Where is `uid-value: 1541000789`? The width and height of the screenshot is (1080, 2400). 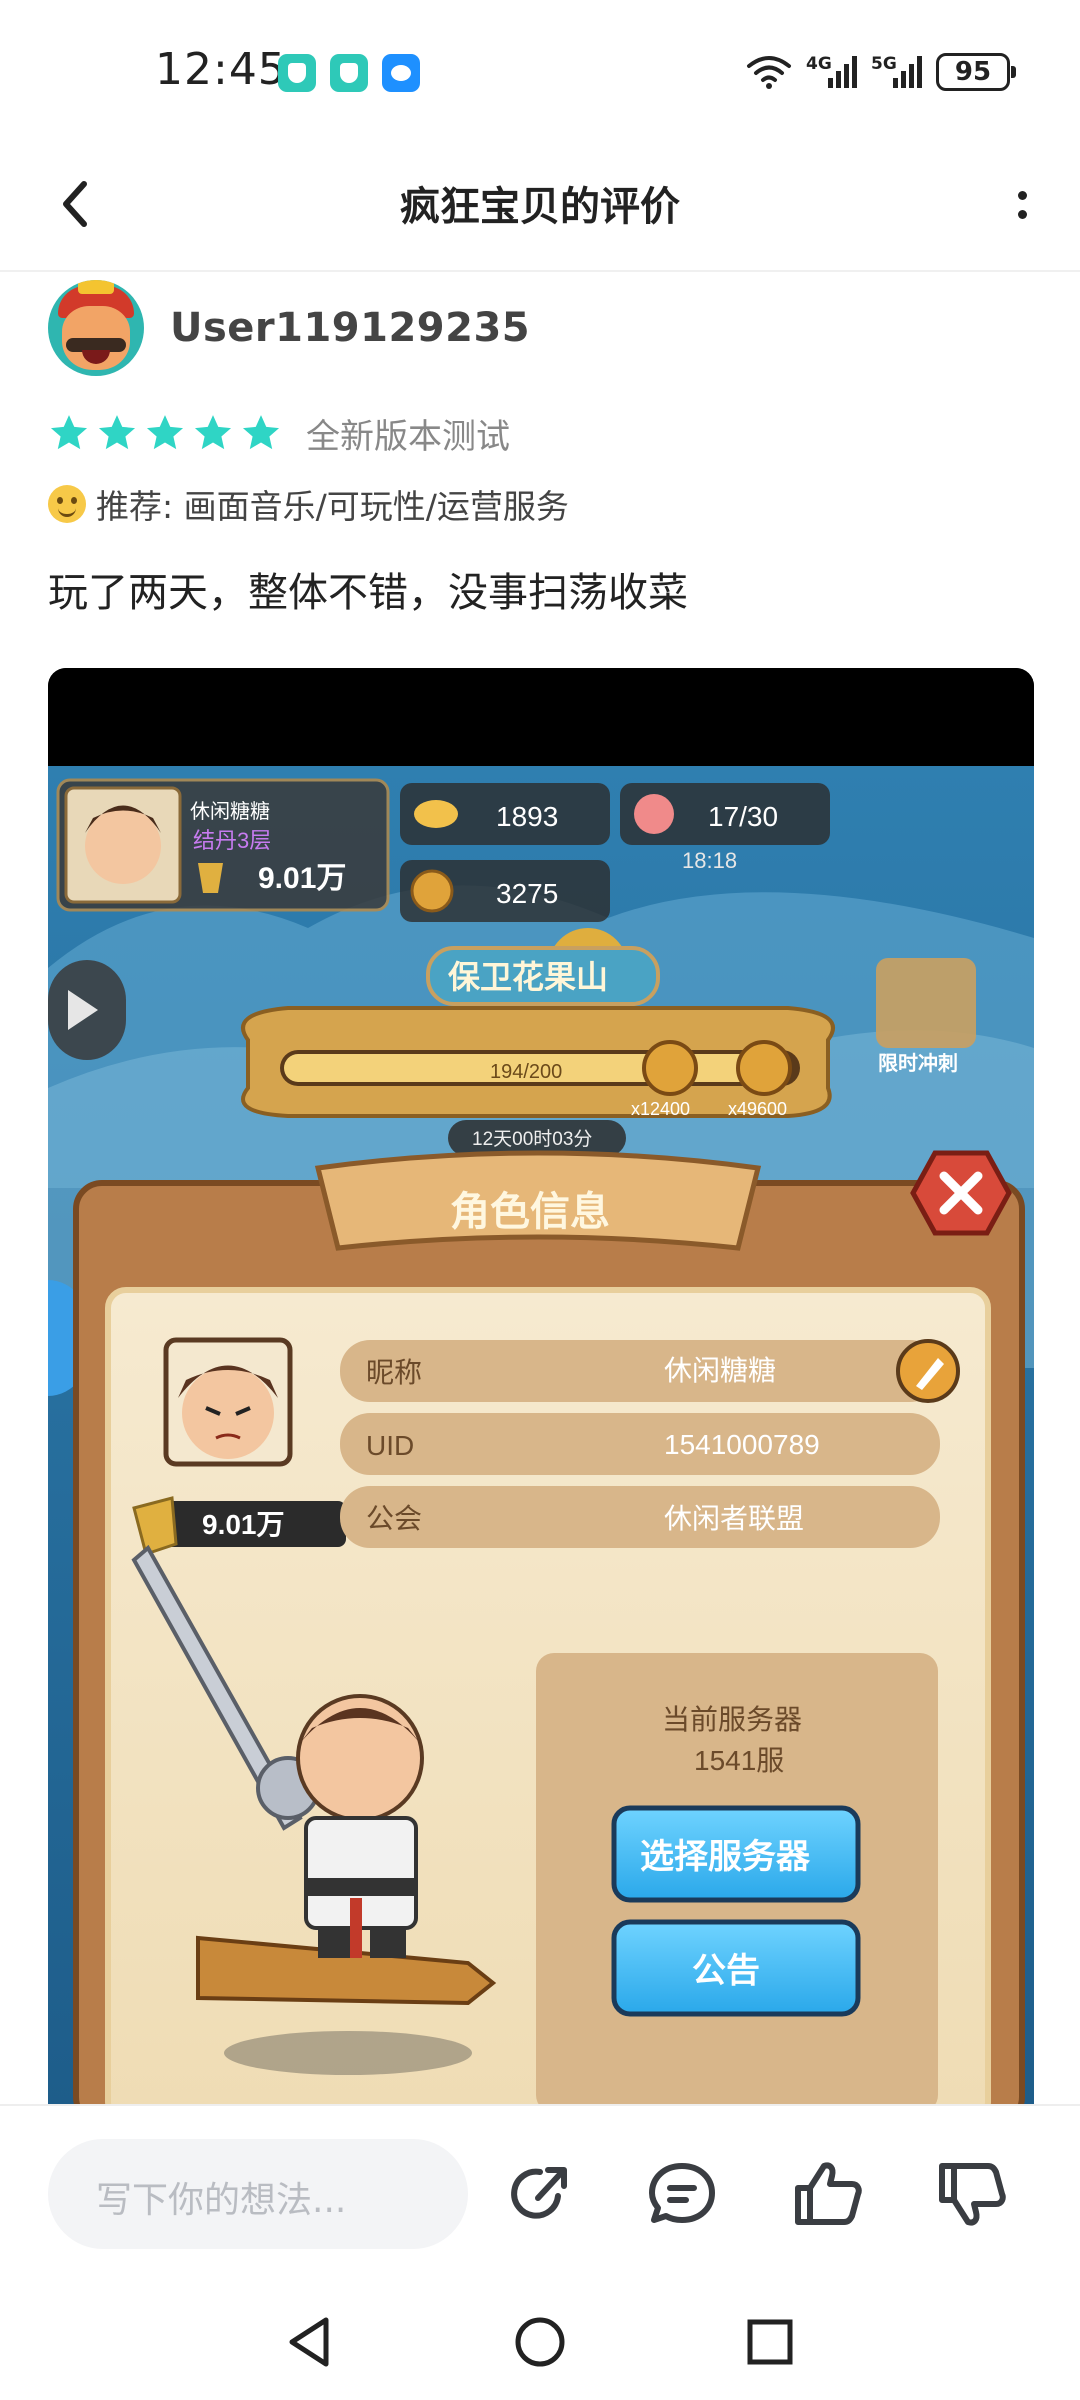 uid-value: 1541000789 is located at coordinates (742, 1444).